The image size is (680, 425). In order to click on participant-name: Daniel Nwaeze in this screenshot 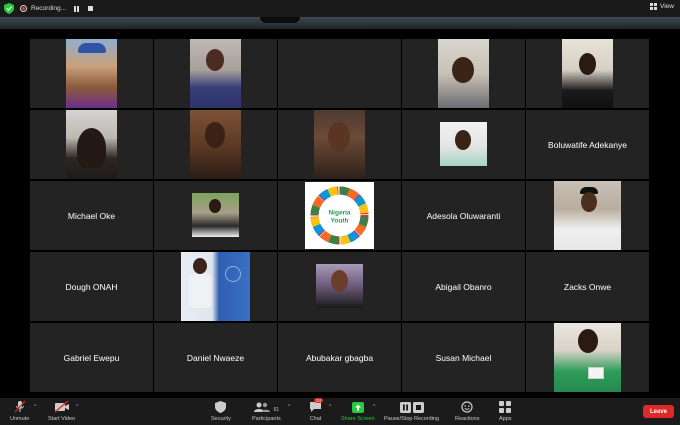, I will do `click(215, 357)`.